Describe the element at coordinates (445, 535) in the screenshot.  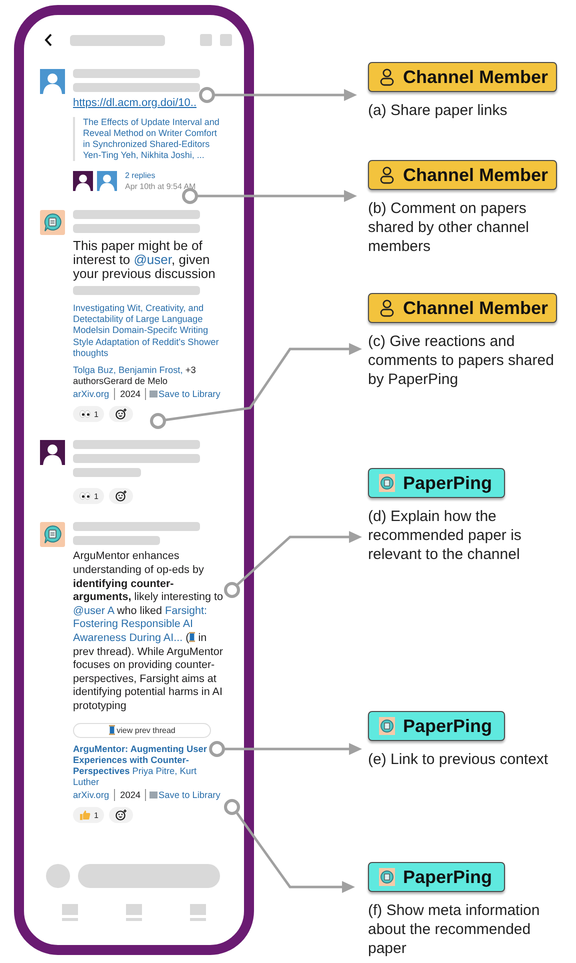
I see `annotation-text: (d) Explain how the recommended paper is relevant to the channel` at that location.